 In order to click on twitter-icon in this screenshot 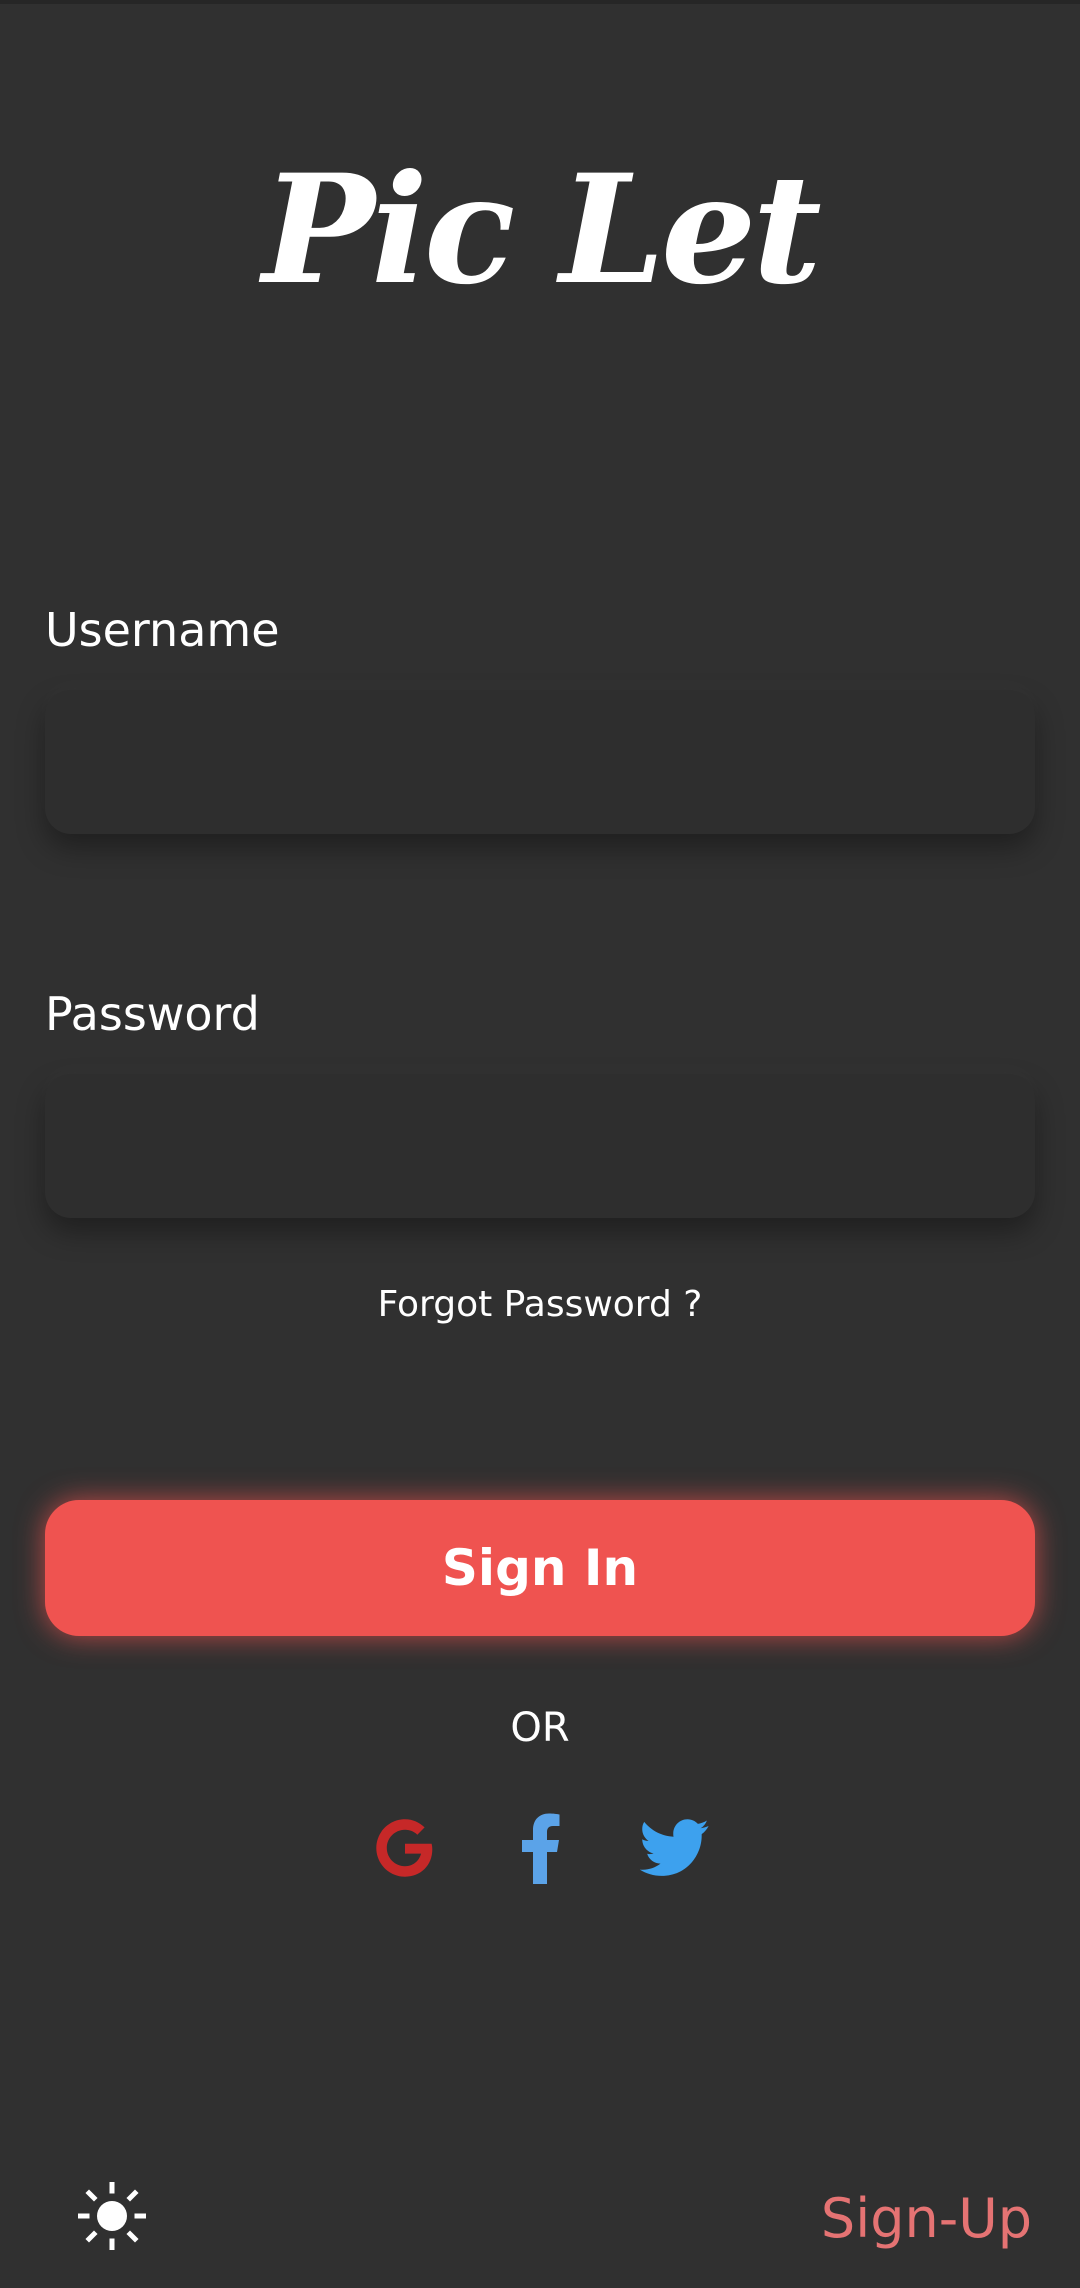, I will do `click(674, 1847)`.